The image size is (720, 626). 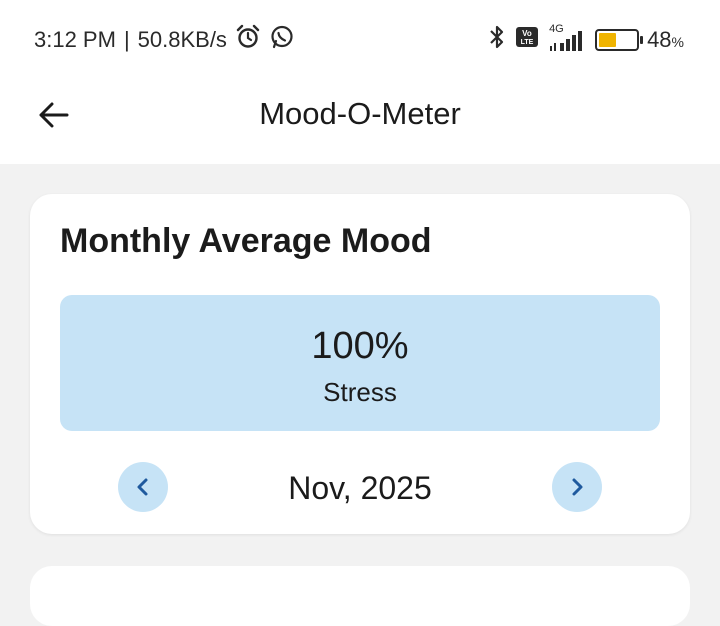 What do you see at coordinates (642, 40) in the screenshot?
I see `battery-cap` at bounding box center [642, 40].